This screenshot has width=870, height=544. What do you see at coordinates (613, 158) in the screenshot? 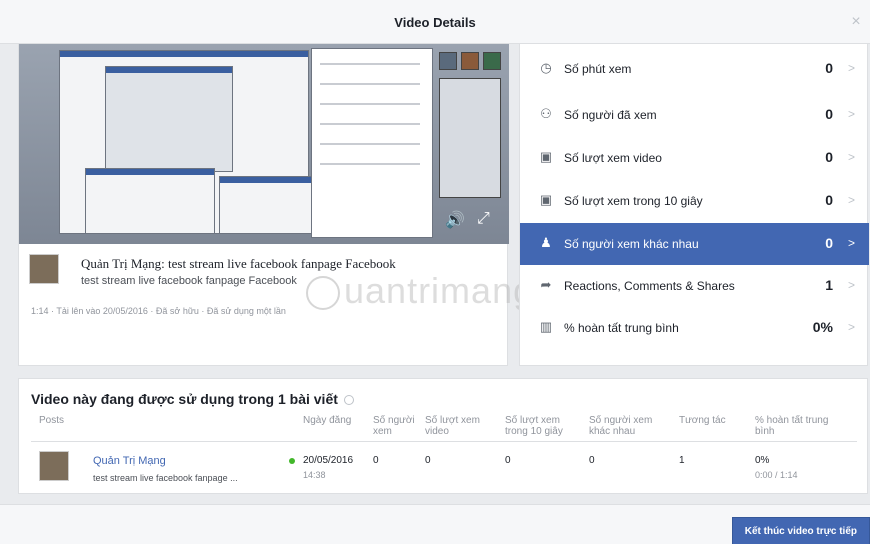
I see `metric-label: Số lượt xem video` at bounding box center [613, 158].